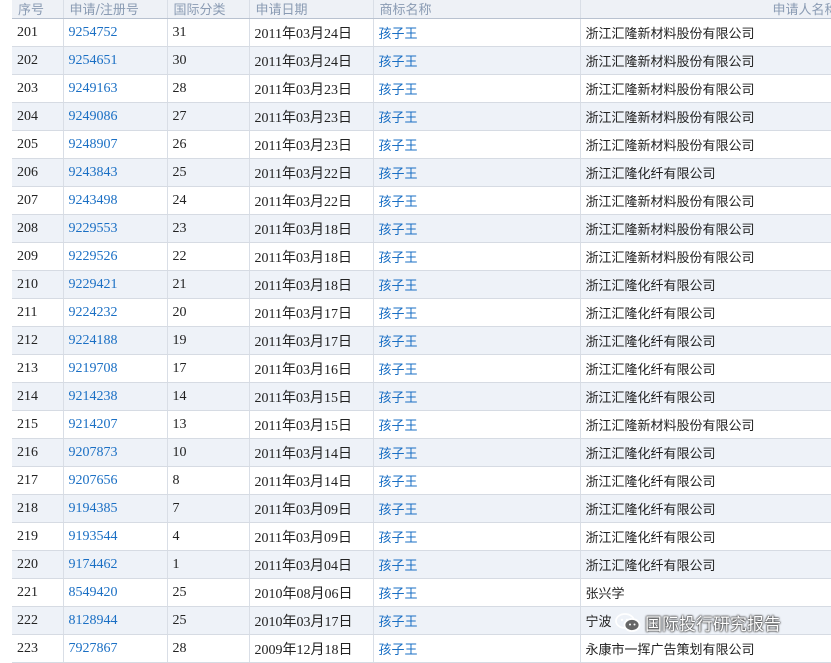 The image size is (831, 663). I want to click on table-row: 215 9214207 13 2011年03月15日 孩子王 浙江汇隆新材料股份有限公司, so click(421, 424).